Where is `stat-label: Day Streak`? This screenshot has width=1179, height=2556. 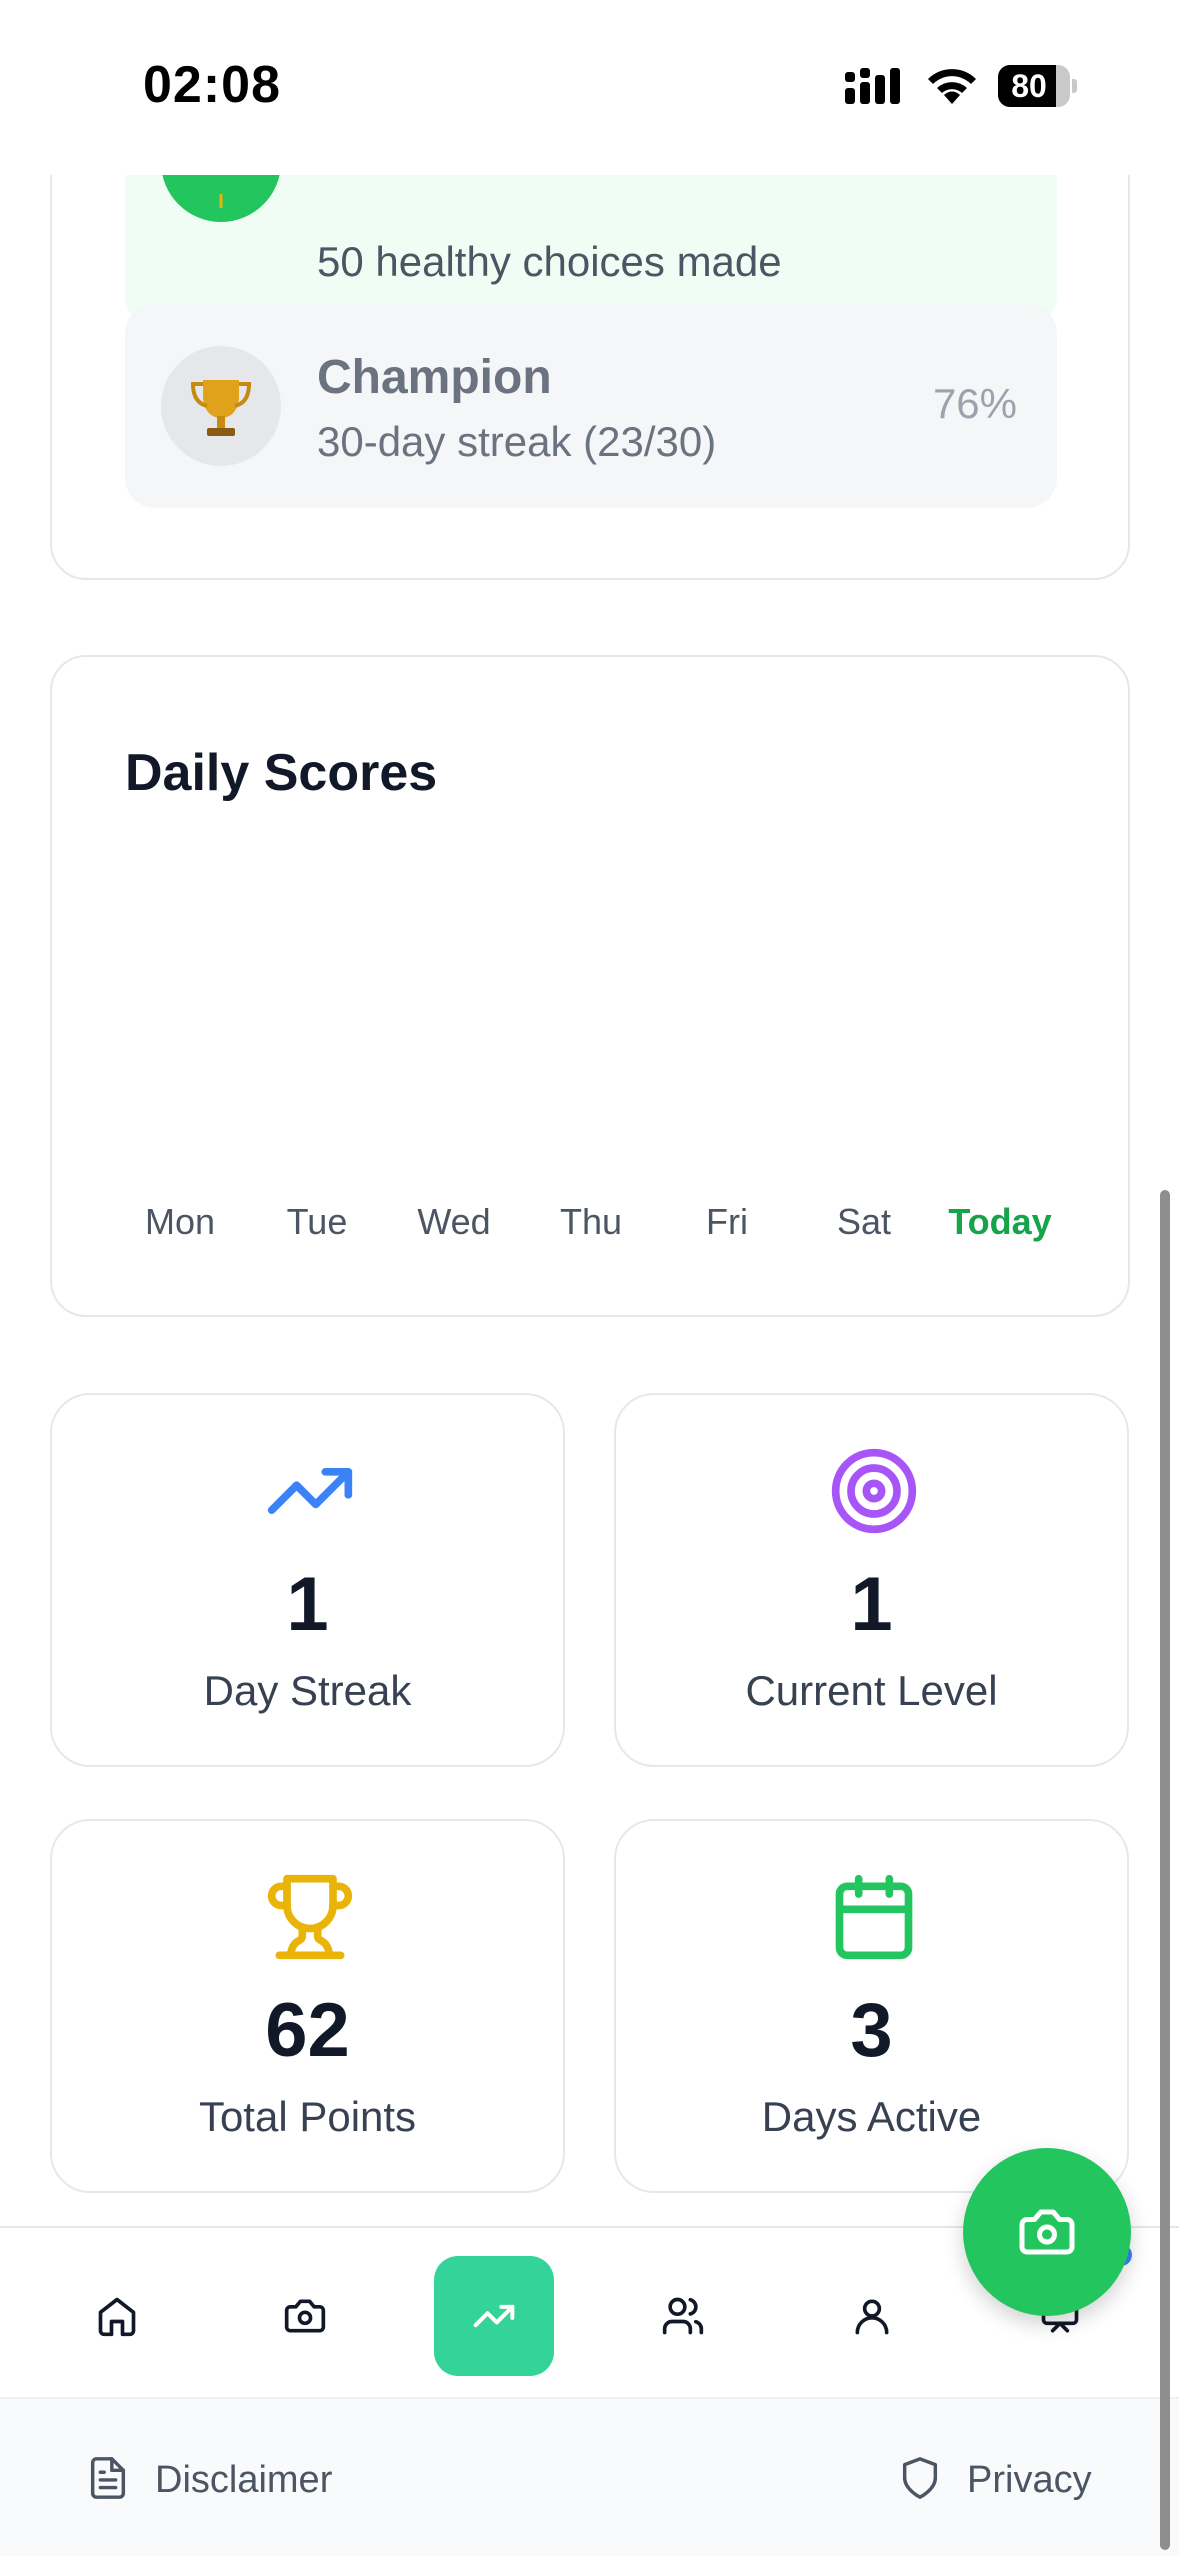
stat-label: Day Streak is located at coordinates (307, 1690).